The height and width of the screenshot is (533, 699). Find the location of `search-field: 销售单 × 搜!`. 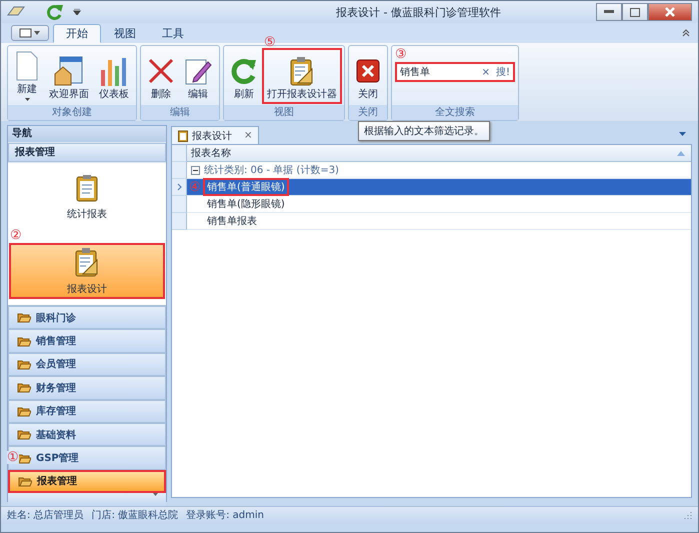

search-field: 销售单 × 搜! is located at coordinates (455, 72).